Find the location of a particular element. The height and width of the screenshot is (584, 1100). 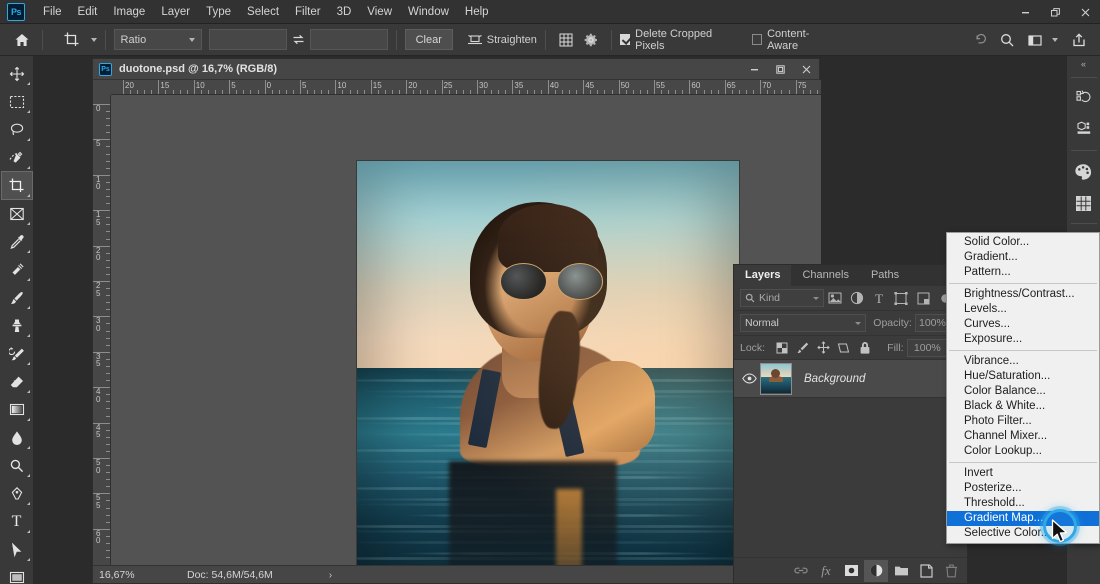

lock-position-icon is located at coordinates (823, 348).